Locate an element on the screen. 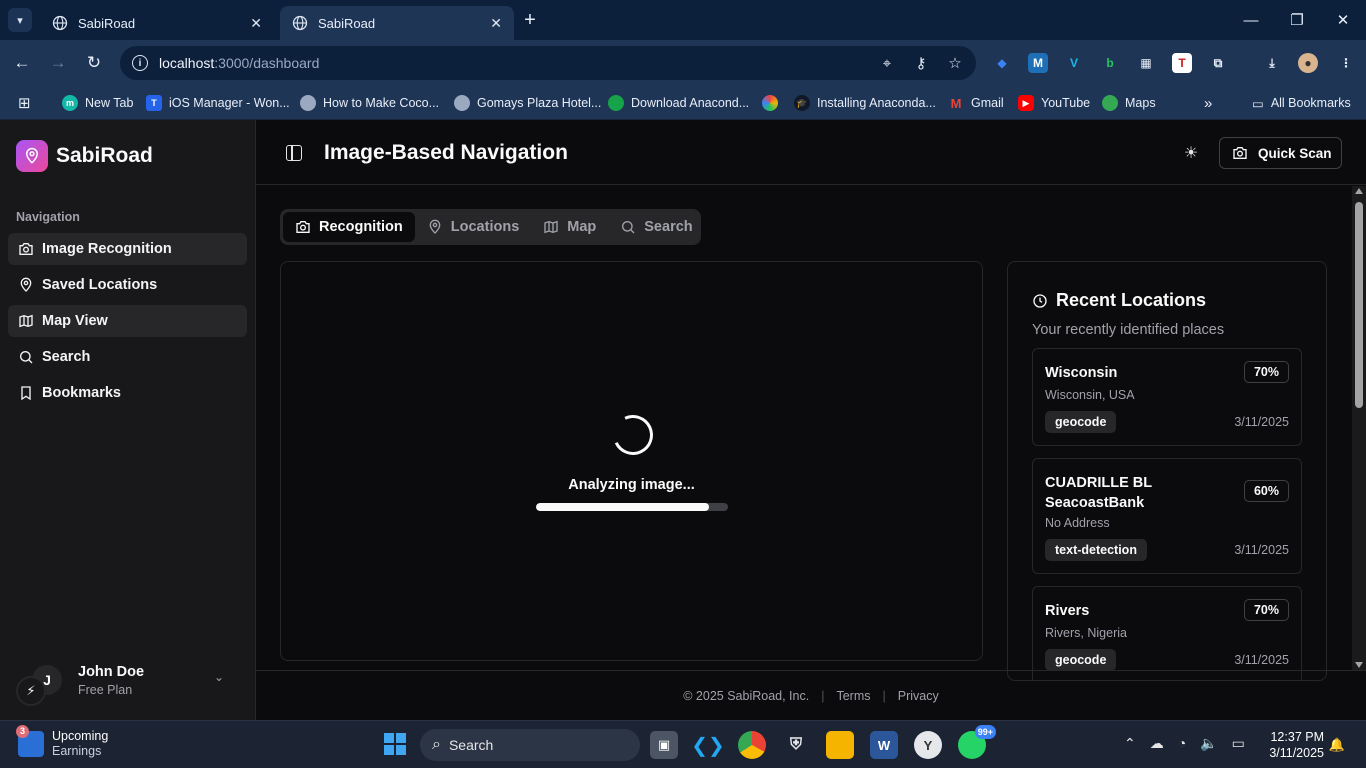 The width and height of the screenshot is (1366, 768). recent-title-text: Recent Locations is located at coordinates (1131, 300).